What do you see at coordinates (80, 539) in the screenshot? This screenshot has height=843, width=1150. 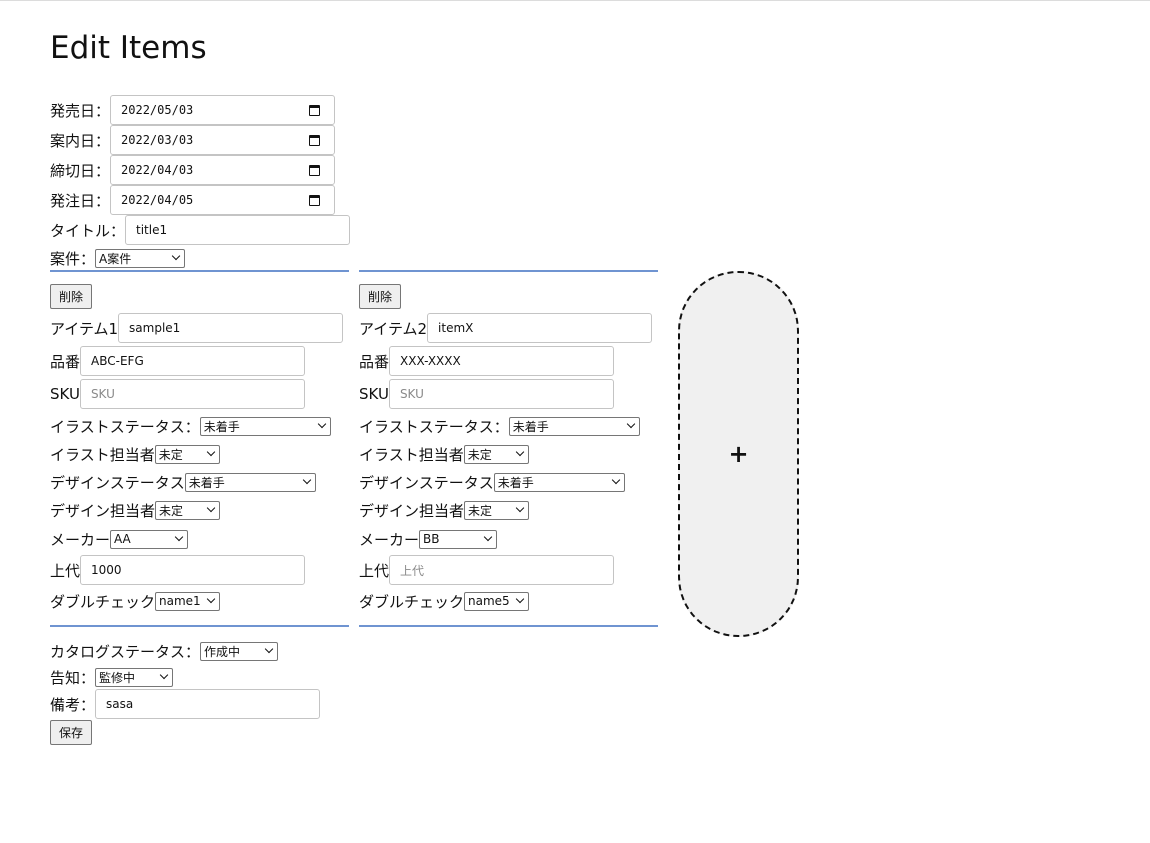 I see `item1-maker-label: メーカー` at bounding box center [80, 539].